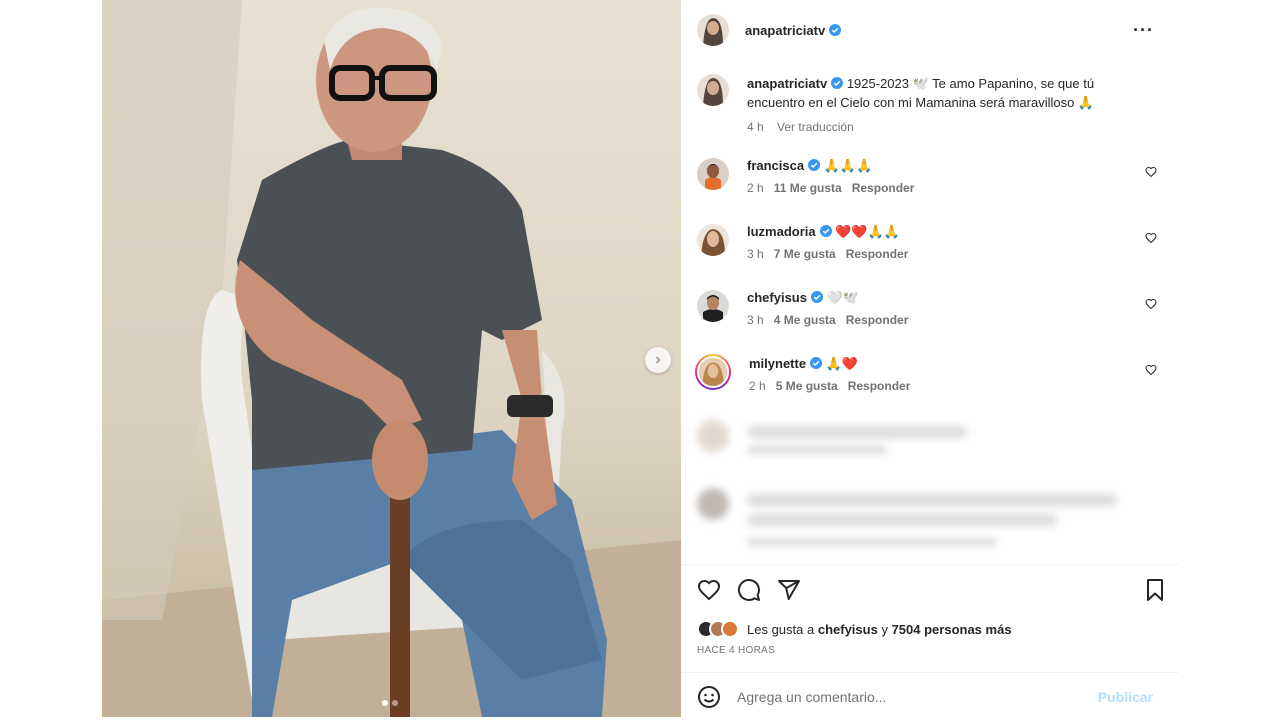 Image resolution: width=1280 pixels, height=720 pixels. I want to click on publish-button: Publicar, so click(1125, 697).